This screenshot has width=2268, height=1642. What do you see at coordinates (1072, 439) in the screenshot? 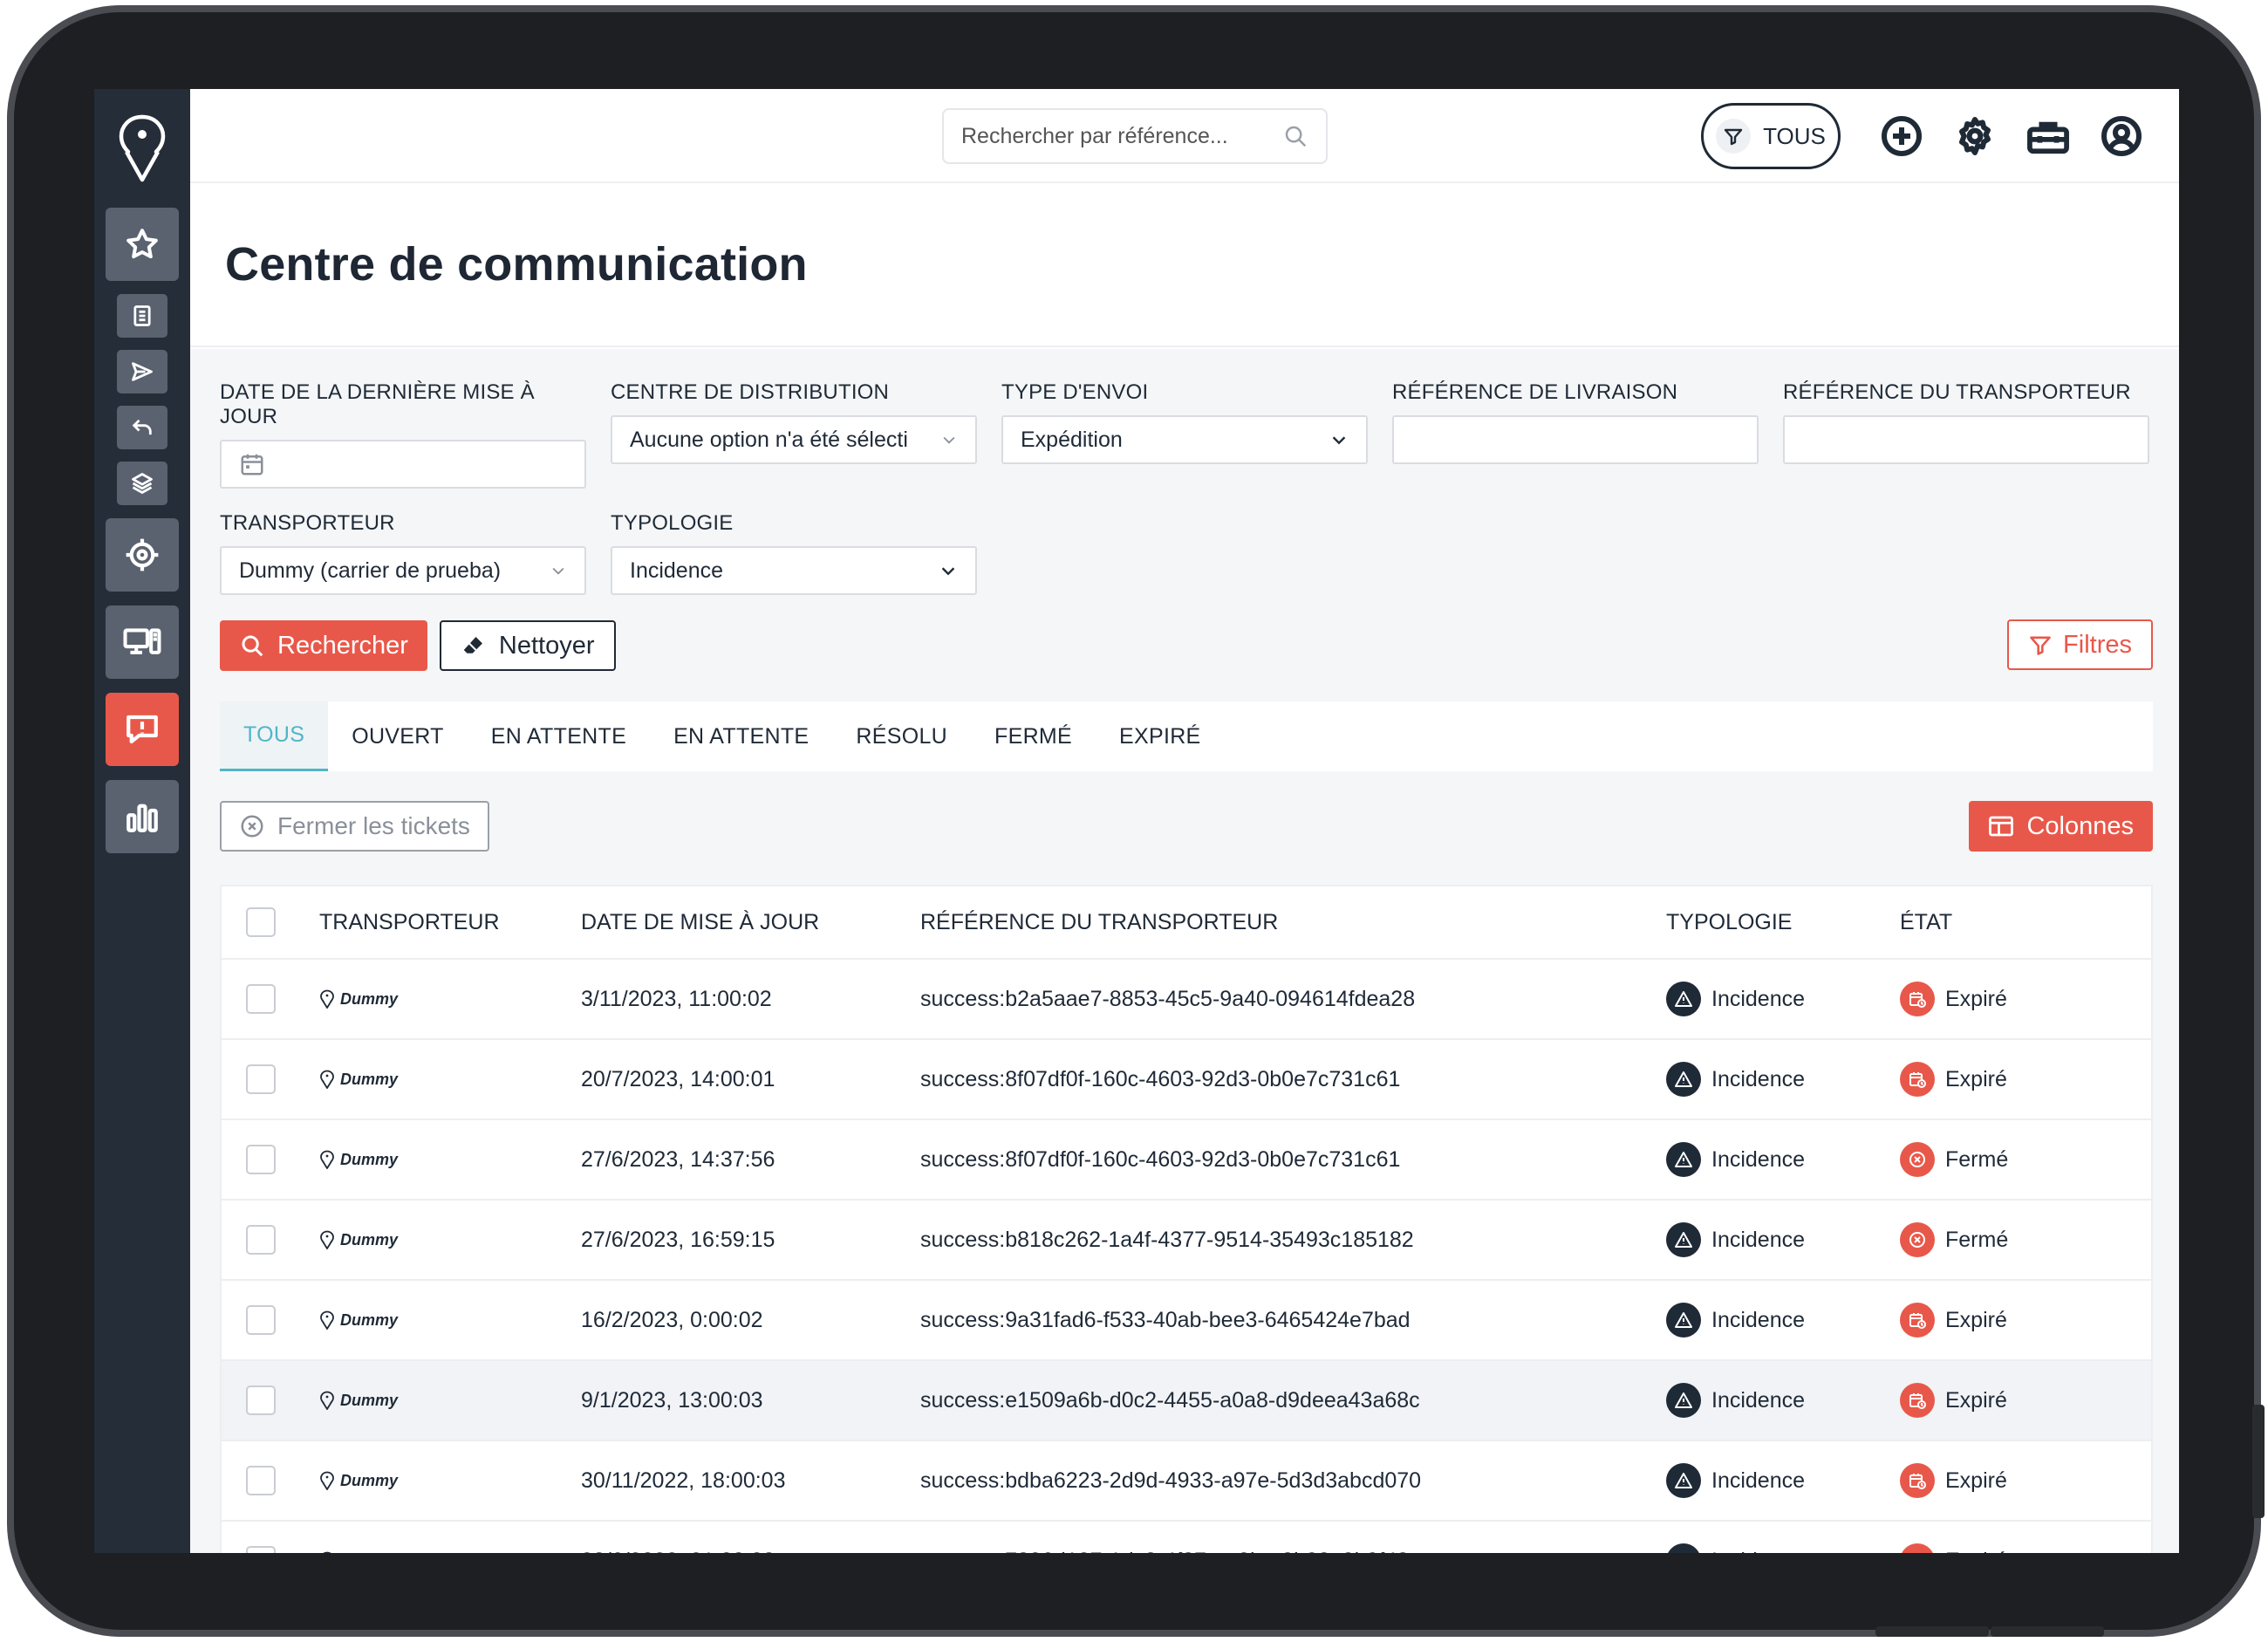
I see `select-value: Expédition` at bounding box center [1072, 439].